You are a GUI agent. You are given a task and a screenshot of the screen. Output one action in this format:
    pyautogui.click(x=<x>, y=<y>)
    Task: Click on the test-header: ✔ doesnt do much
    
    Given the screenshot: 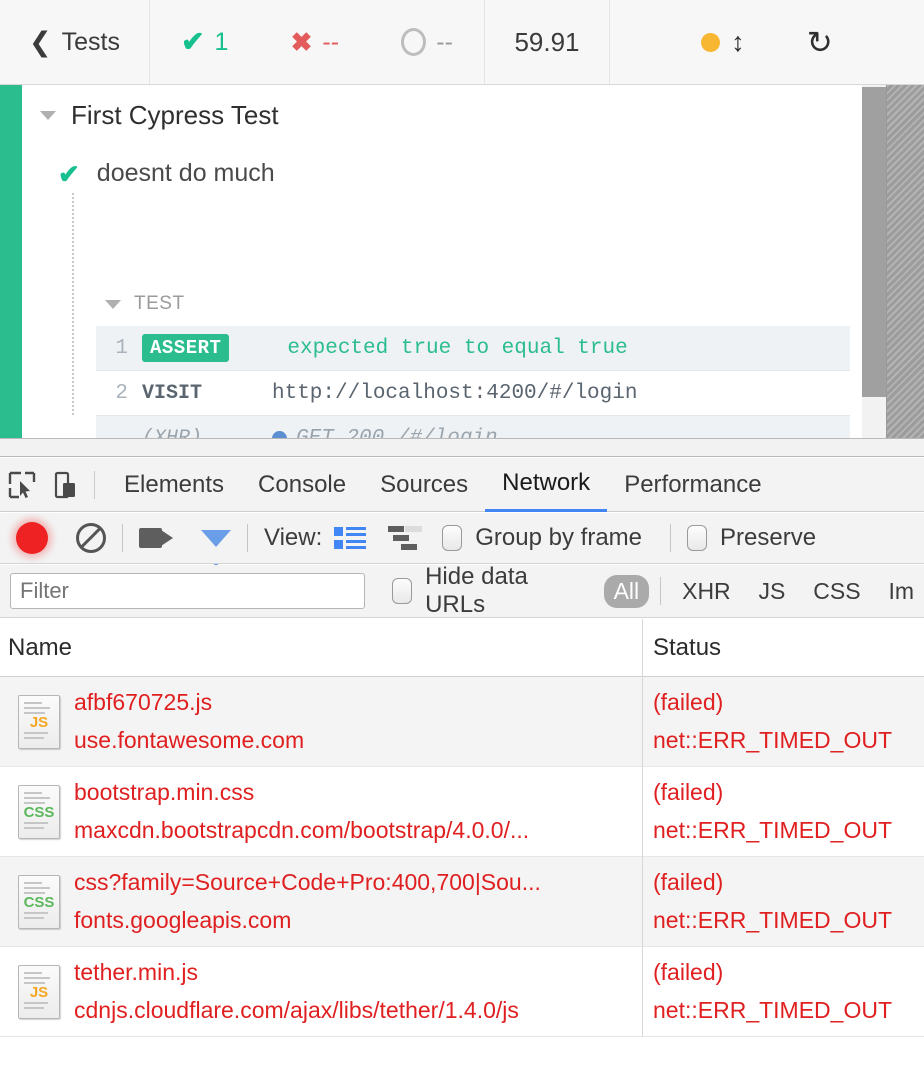 What is the action you would take?
    pyautogui.click(x=166, y=173)
    